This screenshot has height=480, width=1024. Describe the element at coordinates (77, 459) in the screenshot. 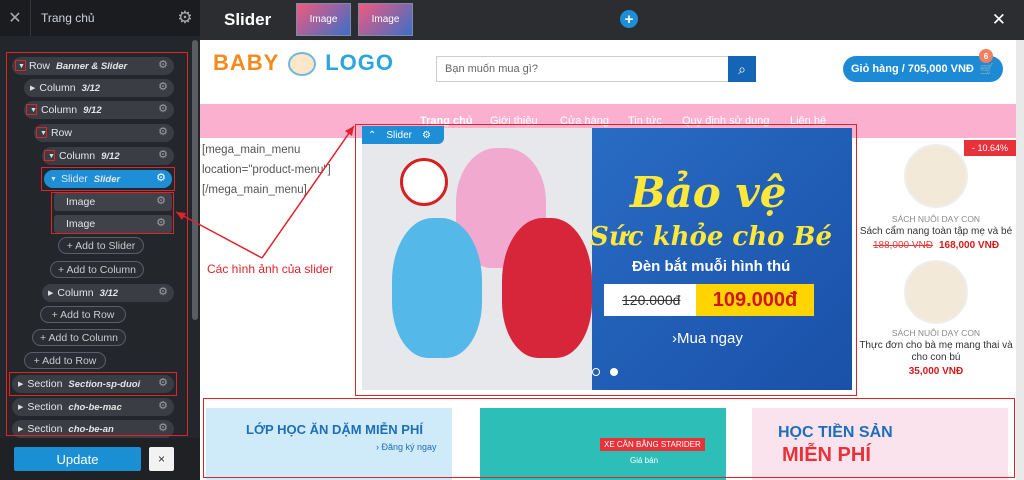

I see `update-button: Update` at that location.